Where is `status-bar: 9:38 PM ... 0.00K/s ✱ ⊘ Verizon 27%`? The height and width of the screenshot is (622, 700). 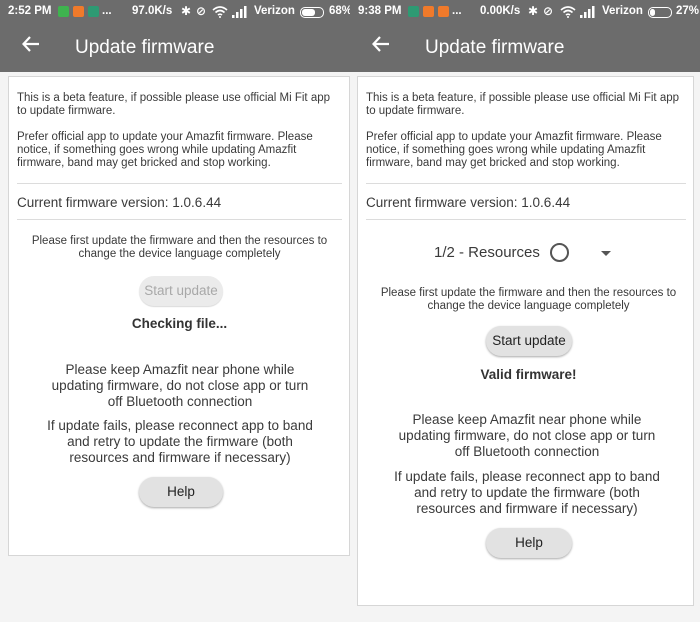 status-bar: 9:38 PM ... 0.00K/s ✱ ⊘ Verizon 27% is located at coordinates (525, 12).